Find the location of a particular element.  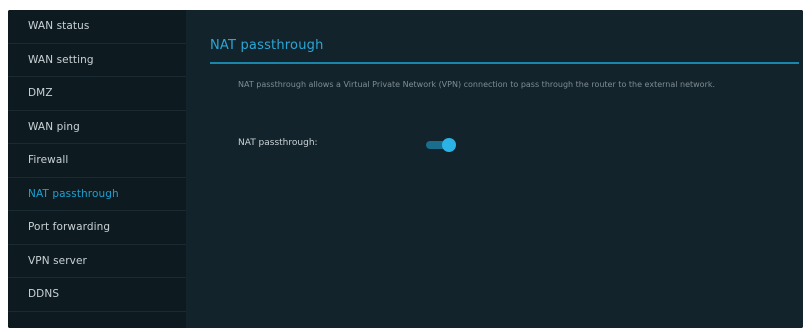

sidebar-item-vpn-server: VPN server is located at coordinates (97, 261).